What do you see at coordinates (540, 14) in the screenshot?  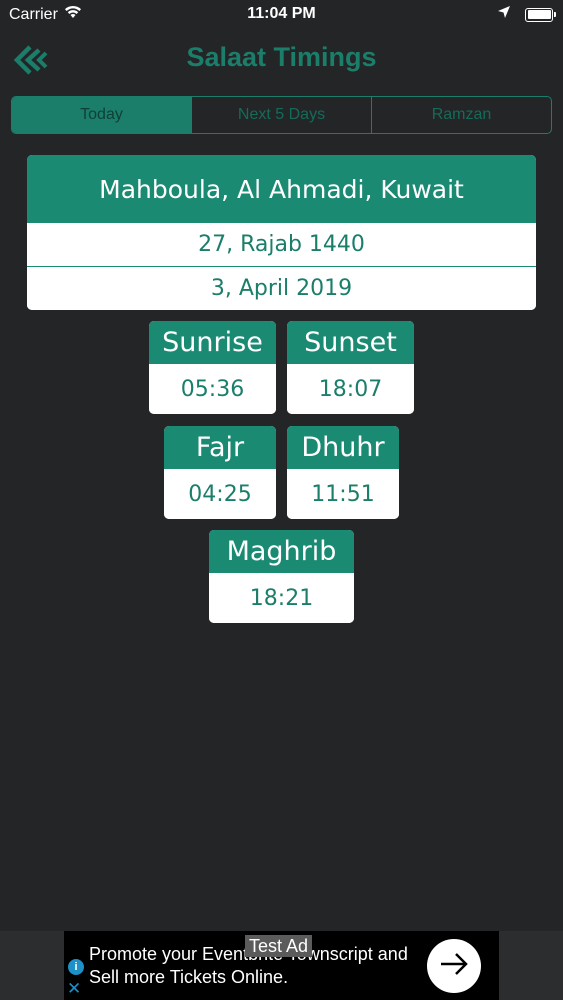 I see `battery-icon` at bounding box center [540, 14].